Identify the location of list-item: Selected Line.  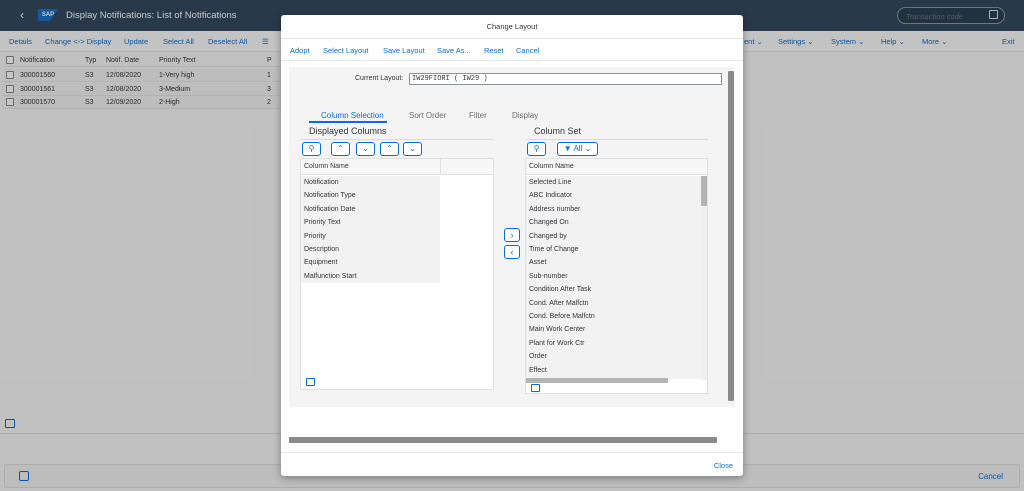
(613, 182).